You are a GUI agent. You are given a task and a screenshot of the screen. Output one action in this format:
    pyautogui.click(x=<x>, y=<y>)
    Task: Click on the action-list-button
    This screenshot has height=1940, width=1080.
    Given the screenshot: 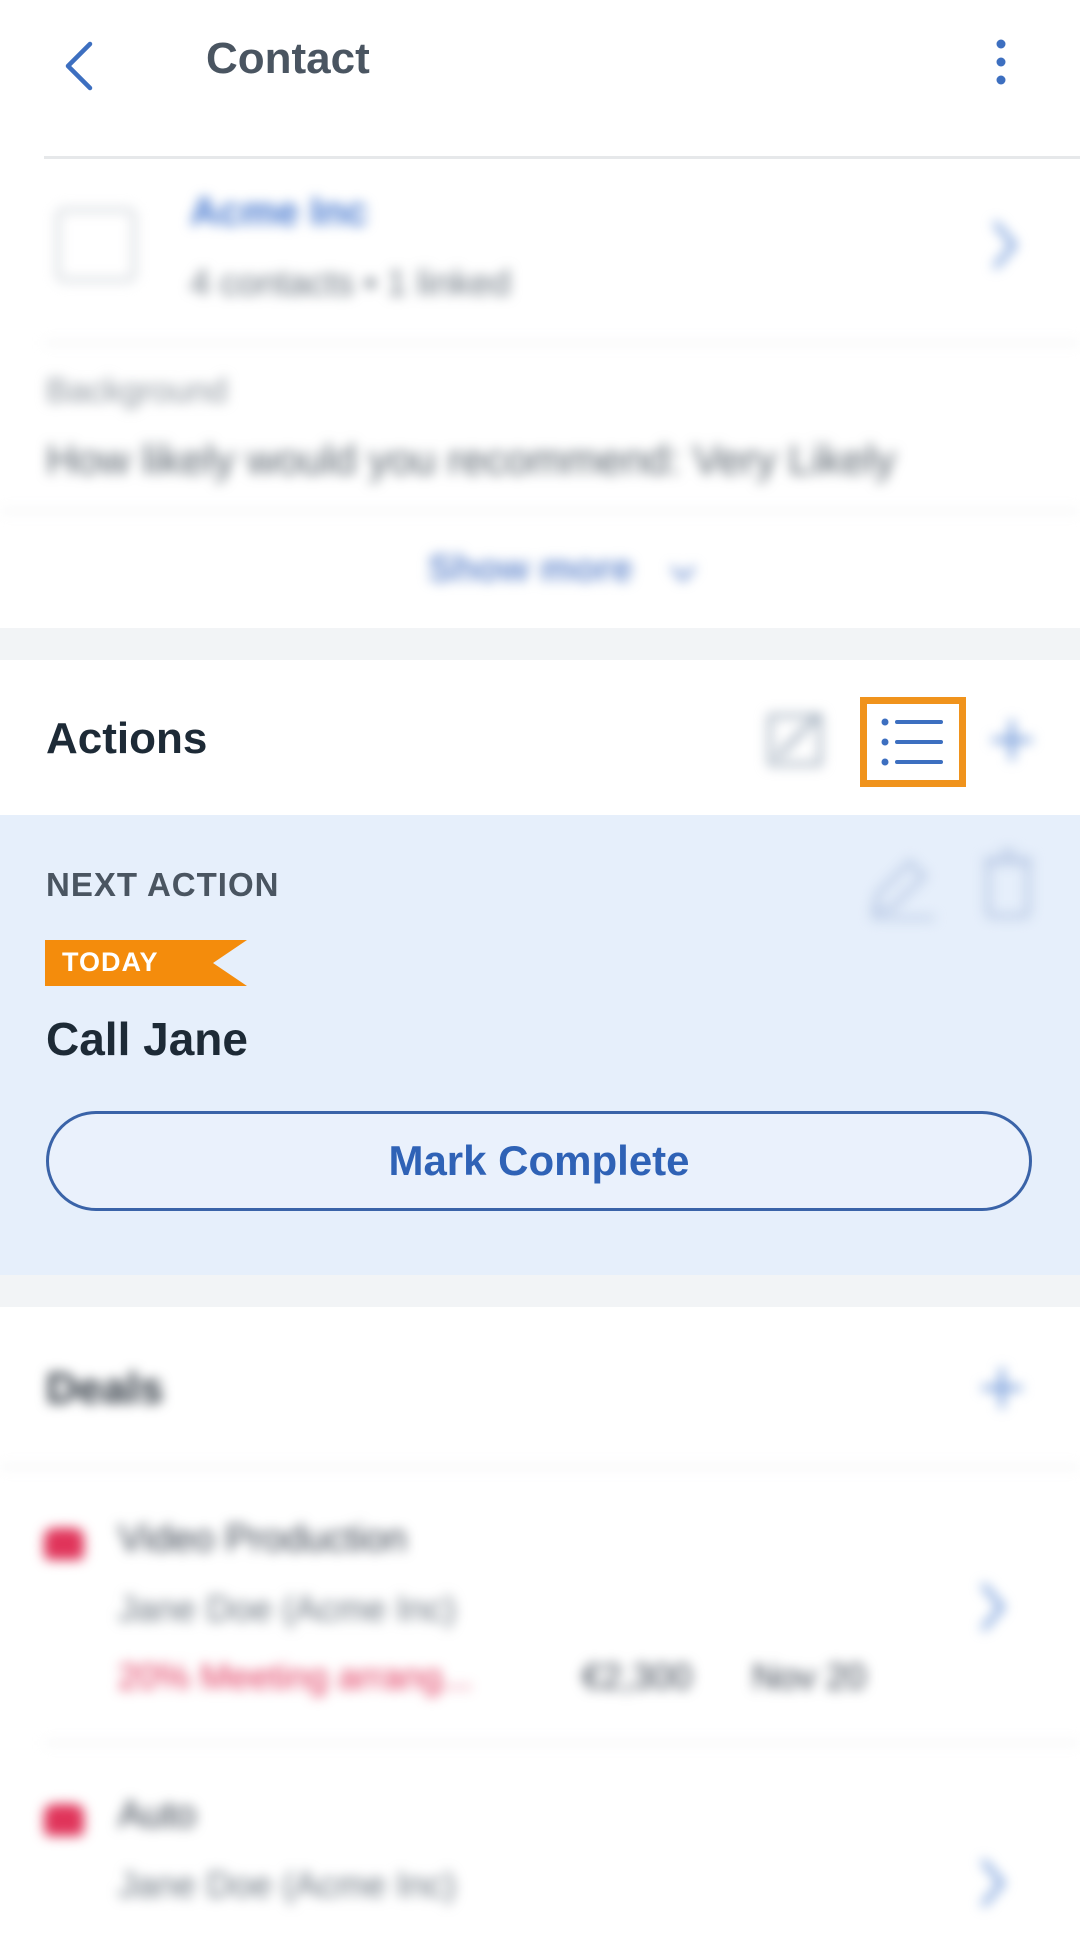 What is the action you would take?
    pyautogui.click(x=913, y=742)
    